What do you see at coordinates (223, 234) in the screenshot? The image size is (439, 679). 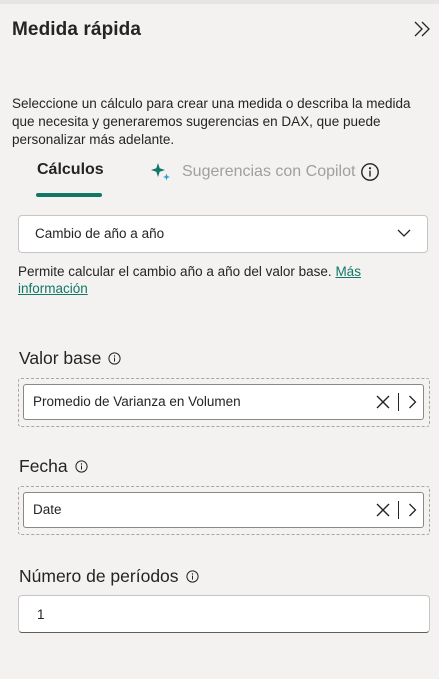 I see `calculation-dropdown: Cambio de año a año` at bounding box center [223, 234].